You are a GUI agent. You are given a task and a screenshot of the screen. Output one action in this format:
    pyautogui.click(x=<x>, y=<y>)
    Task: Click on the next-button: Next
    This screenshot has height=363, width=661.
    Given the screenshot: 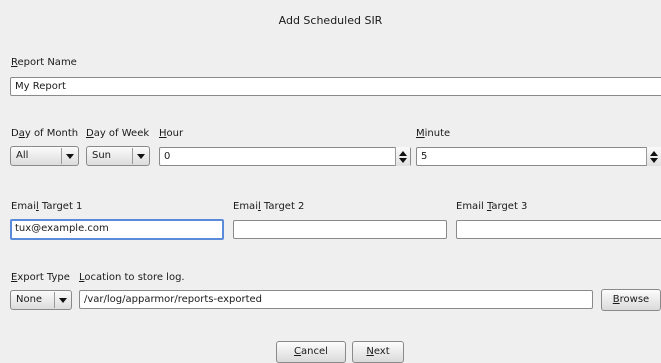 What is the action you would take?
    pyautogui.click(x=378, y=352)
    